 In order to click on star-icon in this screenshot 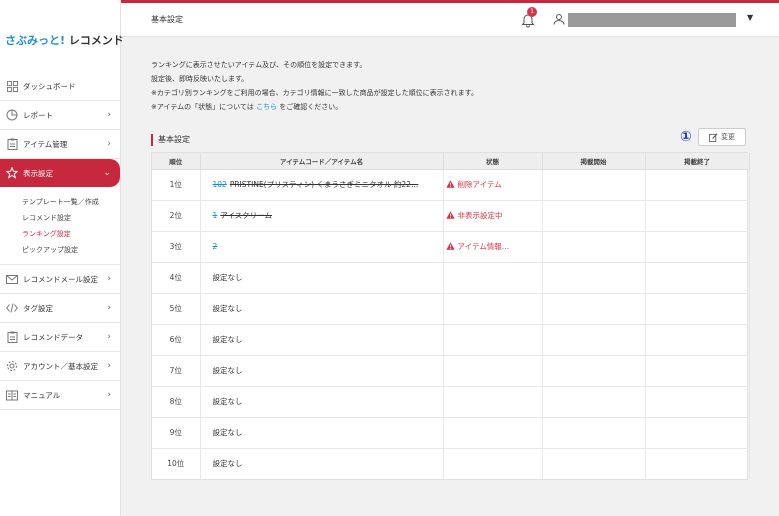, I will do `click(12, 173)`.